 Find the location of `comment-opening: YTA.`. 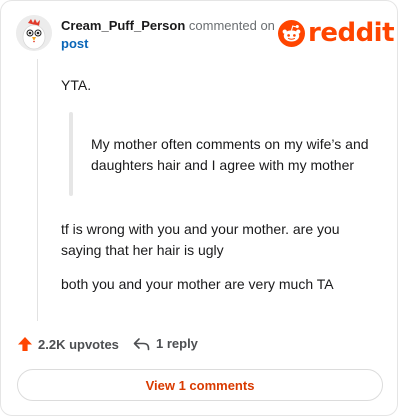

comment-opening: YTA. is located at coordinates (76, 85).